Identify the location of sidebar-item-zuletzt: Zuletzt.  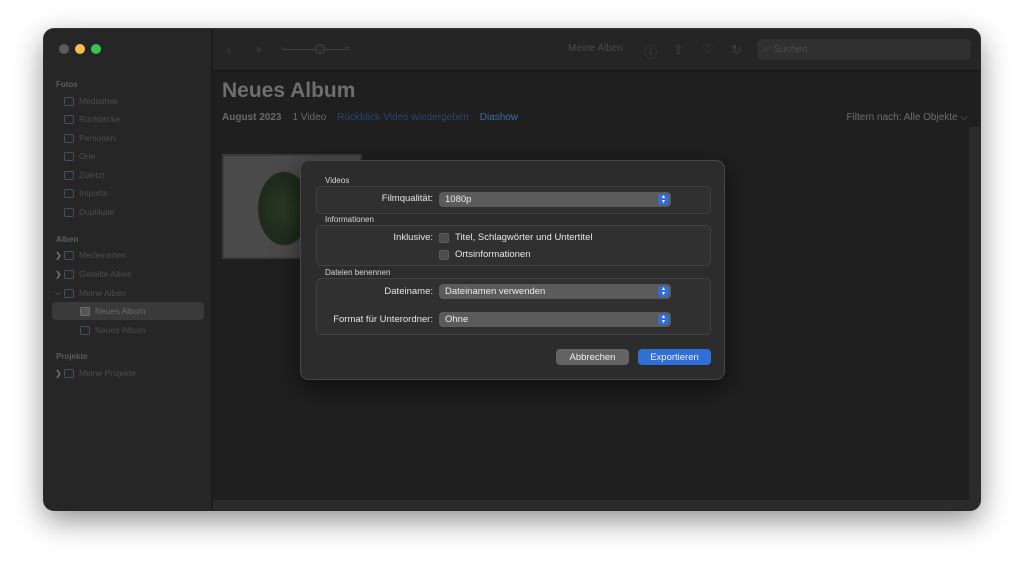
(128, 175).